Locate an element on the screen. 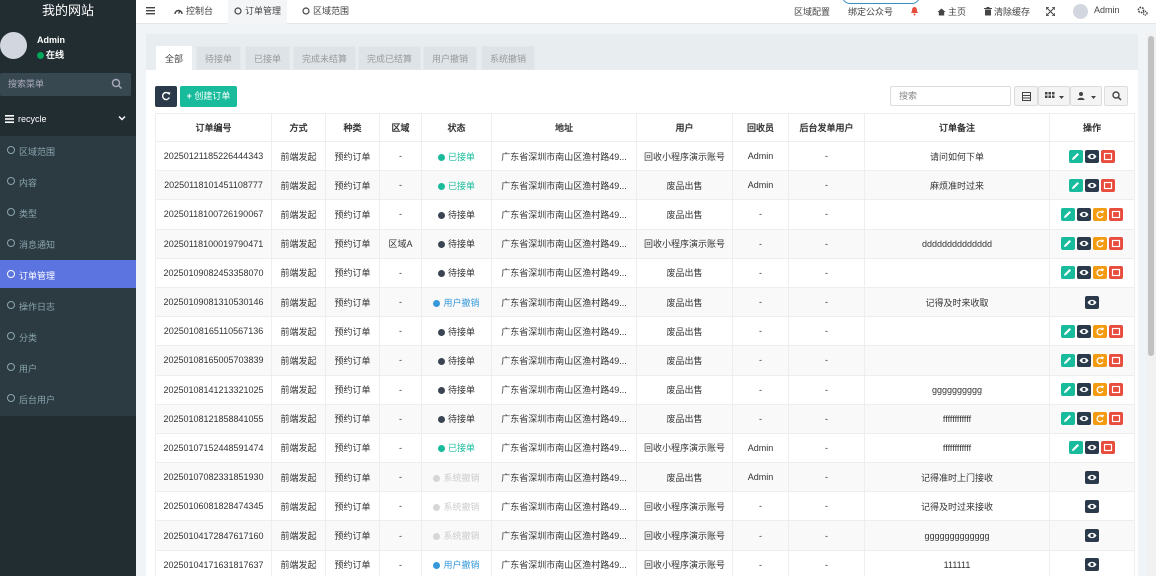 This screenshot has width=1156, height=576. tab-done-settled: 完成已结算 is located at coordinates (390, 58).